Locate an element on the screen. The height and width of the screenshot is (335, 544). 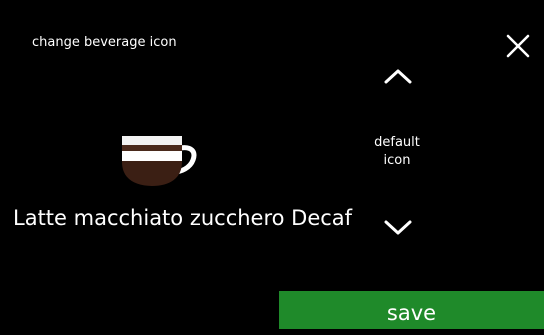
close-icon is located at coordinates (518, 46).